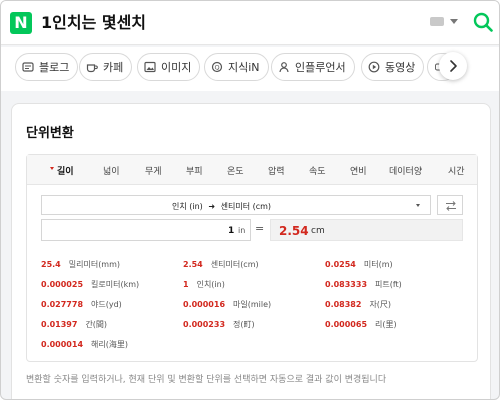 This screenshot has width=500, height=400. Describe the element at coordinates (50, 133) in the screenshot. I see `card-title: 단위변환` at that location.